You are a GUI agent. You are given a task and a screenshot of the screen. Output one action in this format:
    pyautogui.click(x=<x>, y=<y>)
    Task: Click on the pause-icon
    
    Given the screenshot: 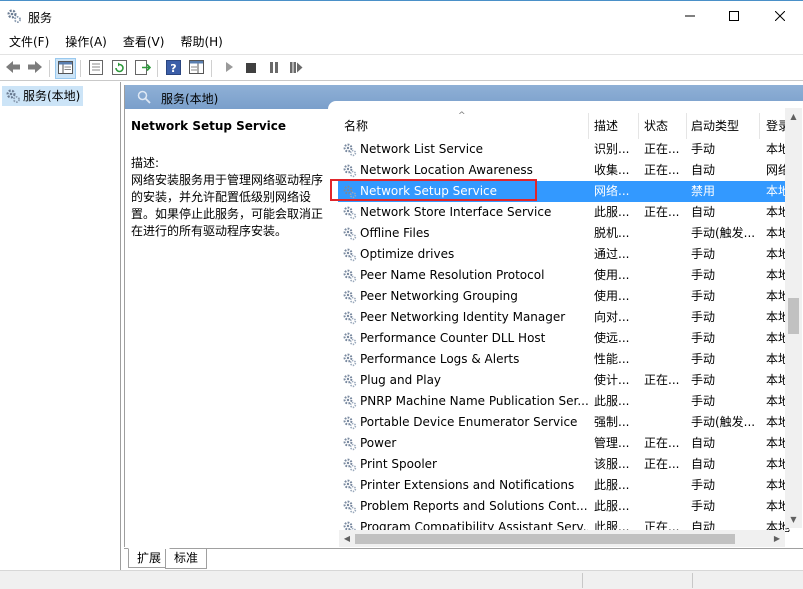 What is the action you would take?
    pyautogui.click(x=274, y=68)
    